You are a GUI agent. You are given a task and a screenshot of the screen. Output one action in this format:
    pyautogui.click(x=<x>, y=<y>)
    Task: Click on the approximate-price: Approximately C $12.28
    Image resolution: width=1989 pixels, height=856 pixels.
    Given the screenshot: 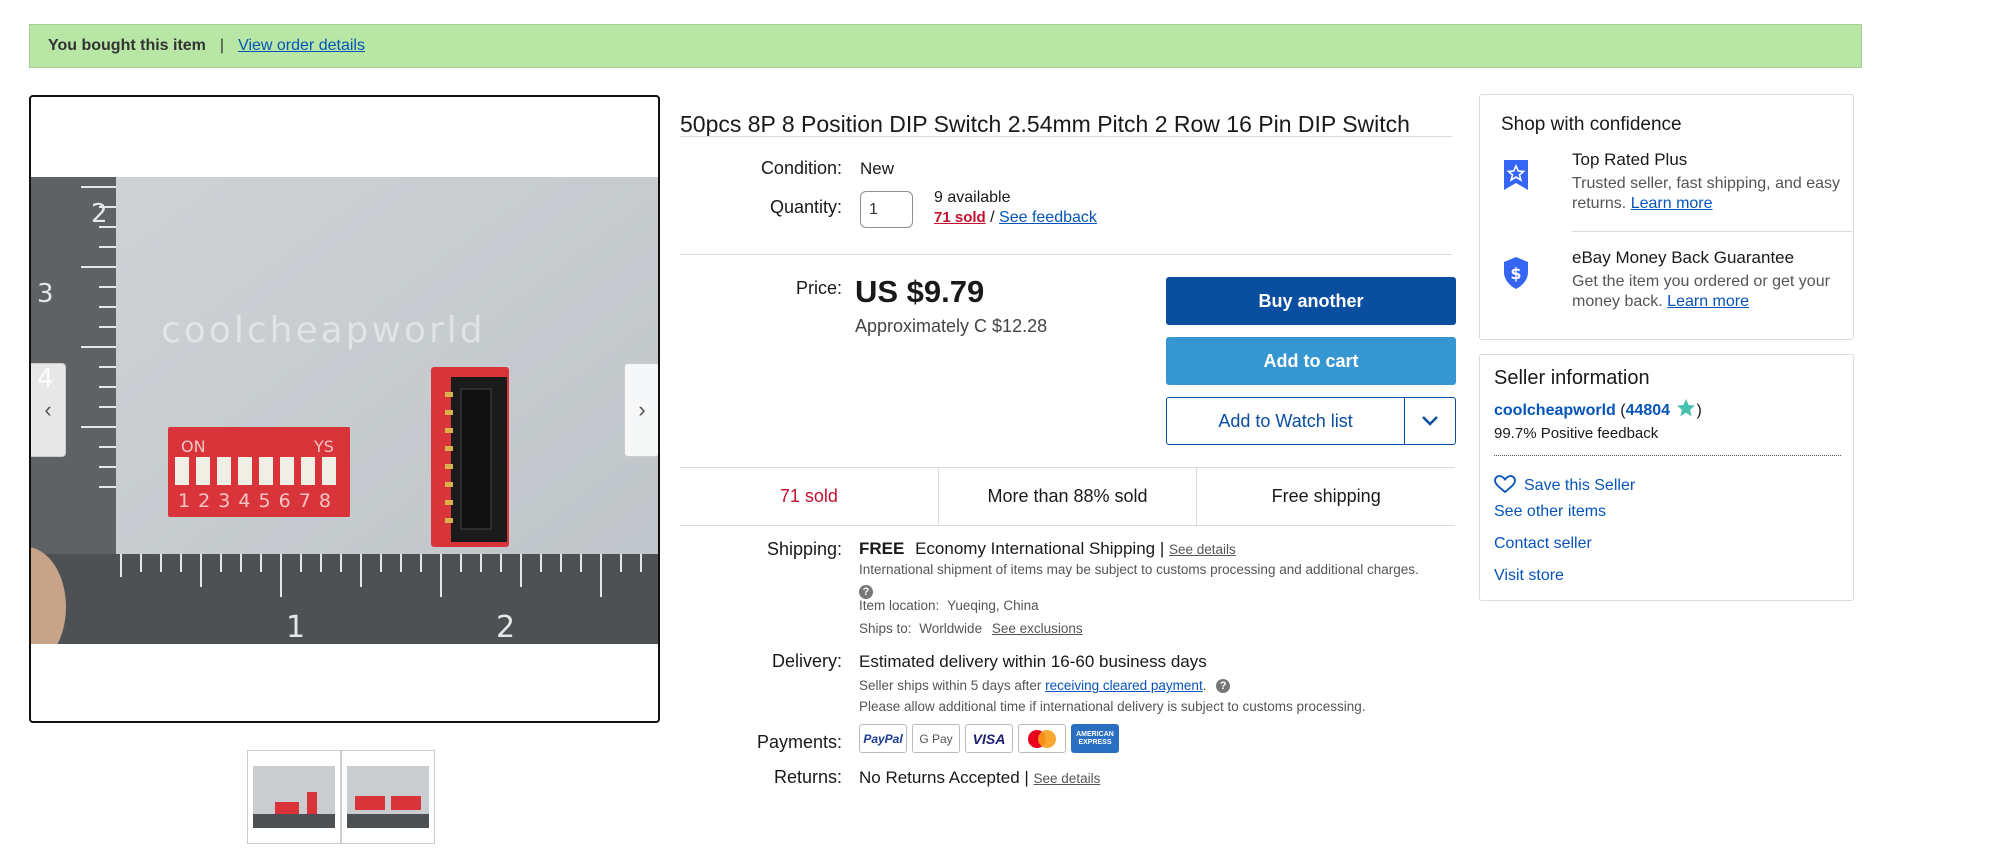 What is the action you would take?
    pyautogui.click(x=951, y=326)
    